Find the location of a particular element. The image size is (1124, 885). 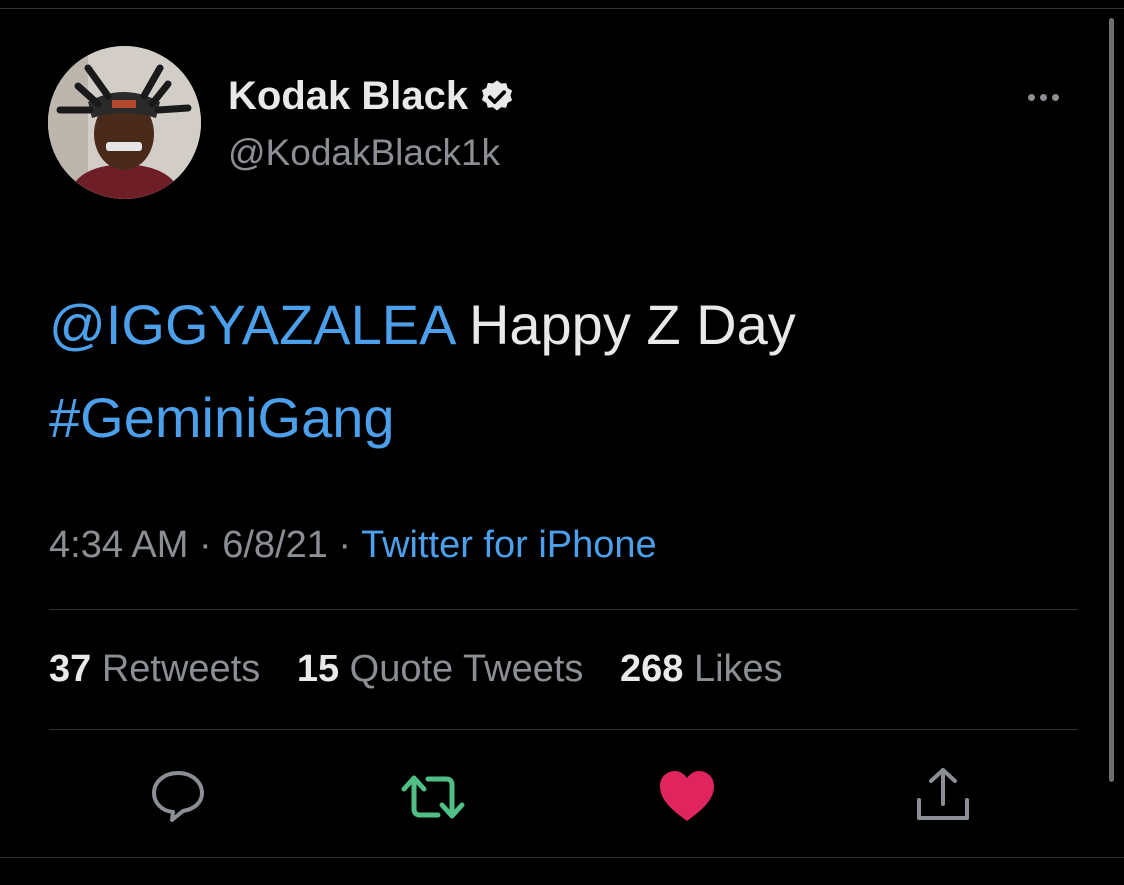

author-name: Kodak Black is located at coordinates (372, 96).